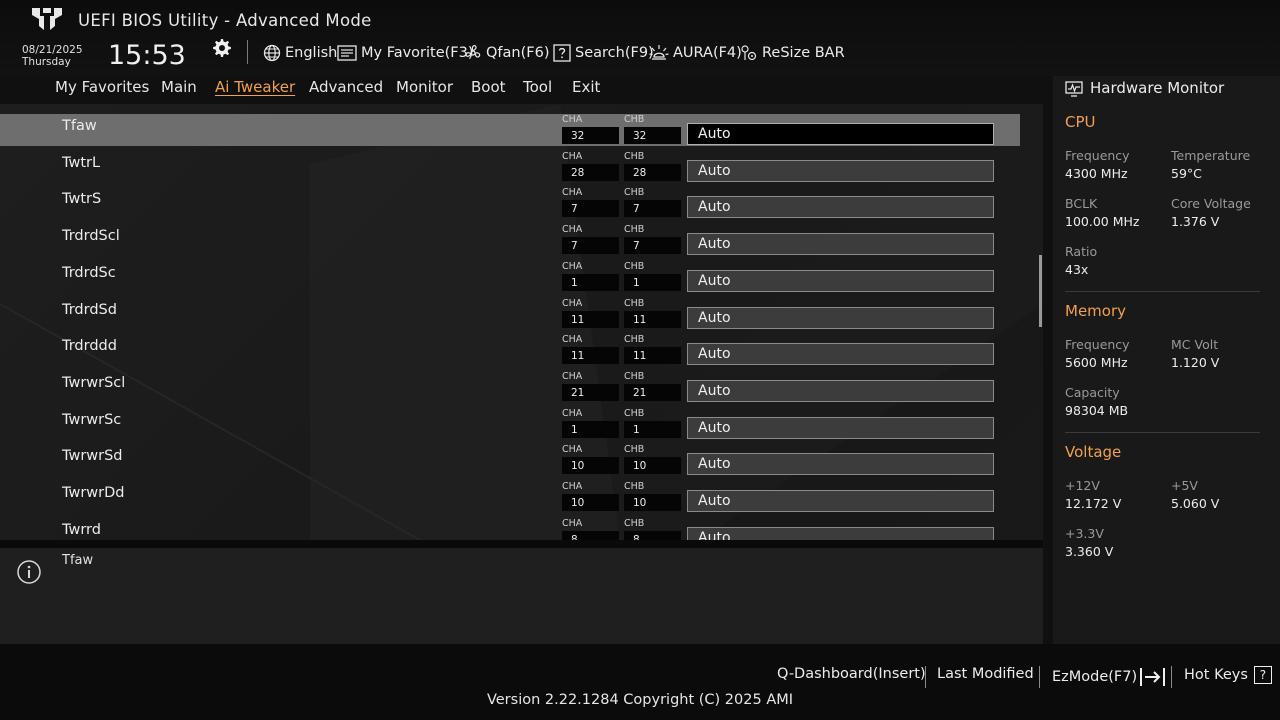 The width and height of the screenshot is (1280, 720). Describe the element at coordinates (603, 53) in the screenshot. I see `search-button: Search(F9)` at that location.